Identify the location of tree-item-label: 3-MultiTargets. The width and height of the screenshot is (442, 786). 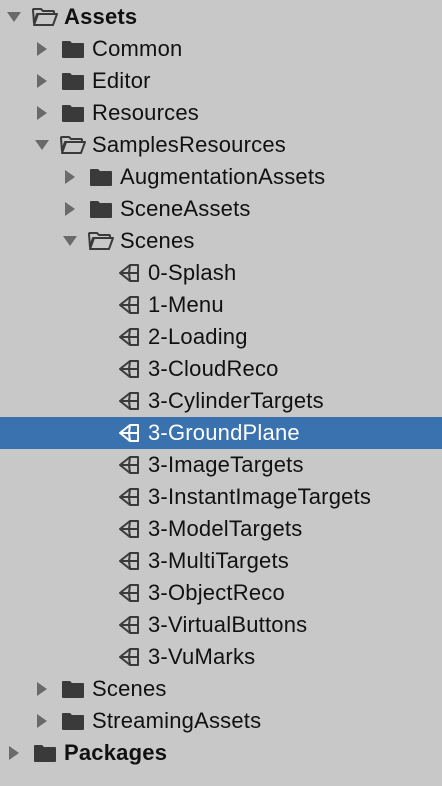
(218, 560).